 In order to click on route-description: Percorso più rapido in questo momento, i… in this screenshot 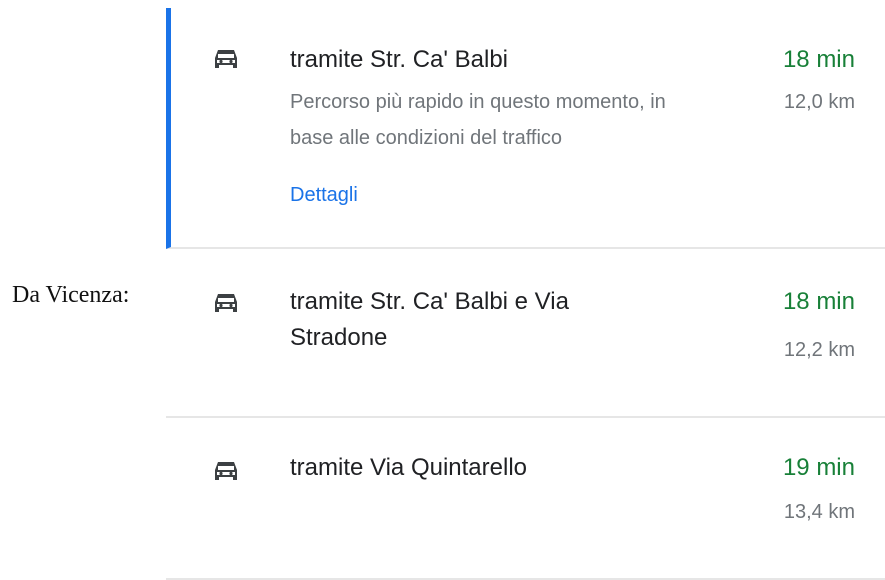, I will do `click(478, 120)`.